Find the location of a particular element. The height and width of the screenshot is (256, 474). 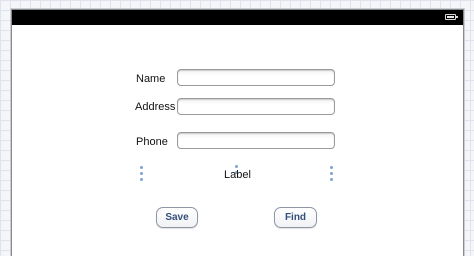

status-bar is located at coordinates (237, 17).